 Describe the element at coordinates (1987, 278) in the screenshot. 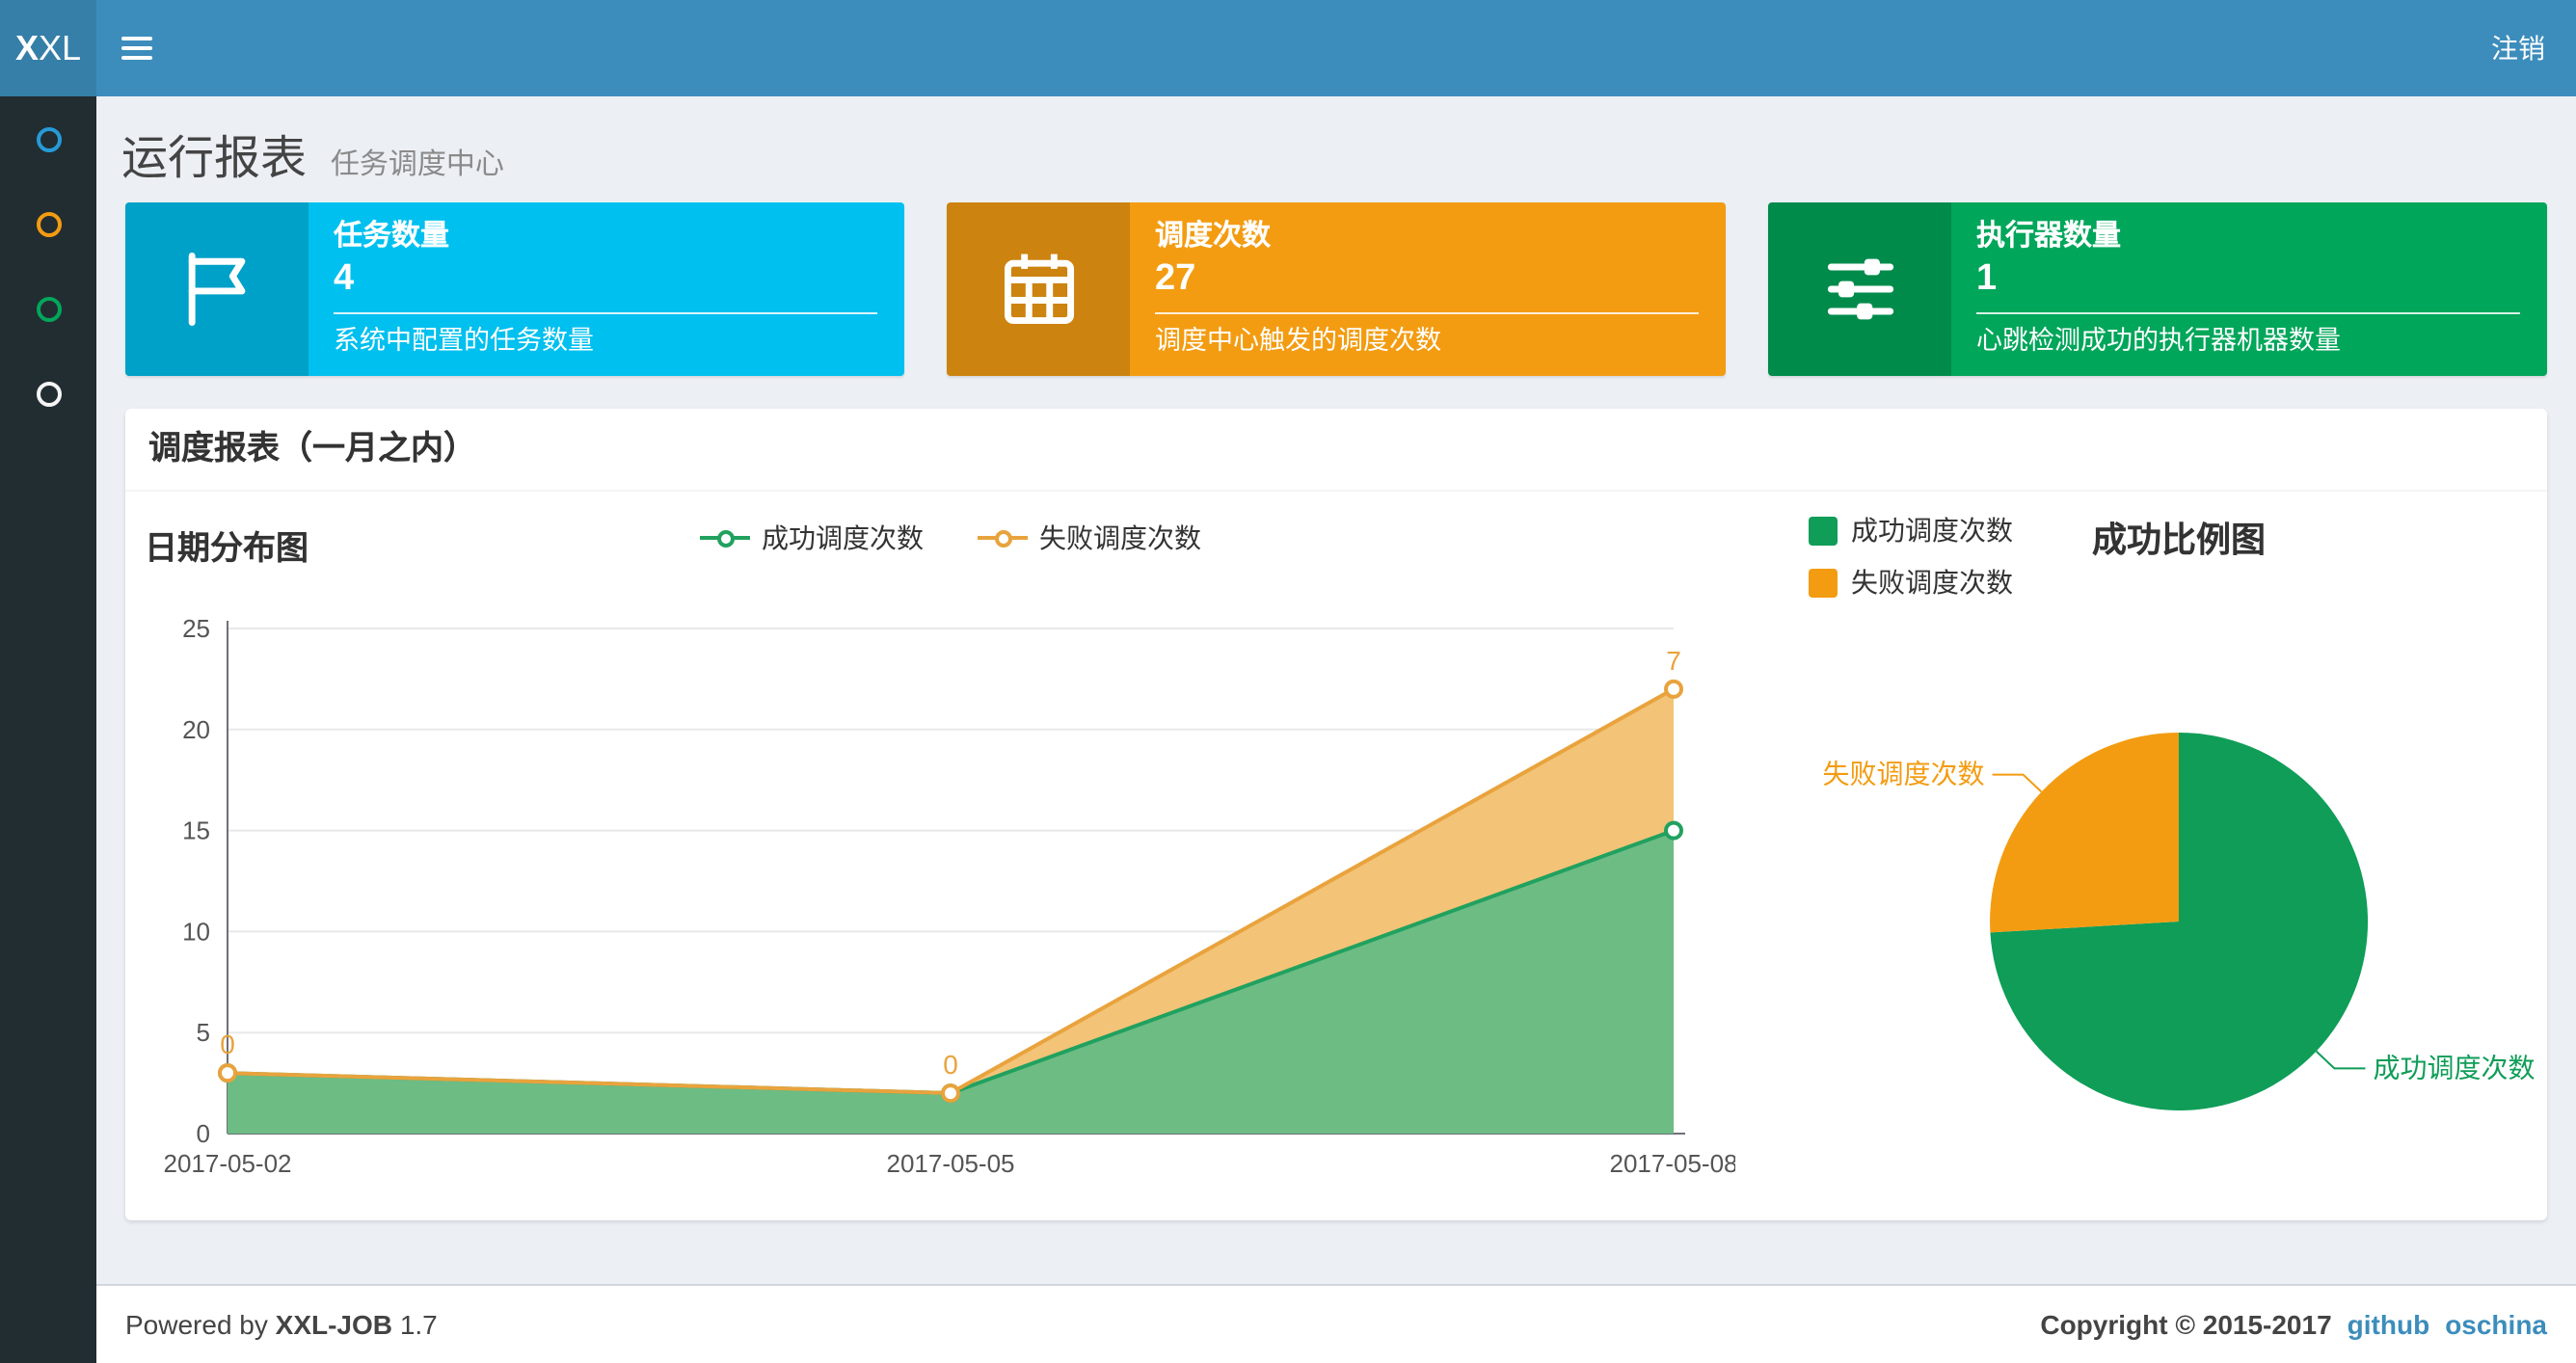

I see `info-box-value: 1` at that location.